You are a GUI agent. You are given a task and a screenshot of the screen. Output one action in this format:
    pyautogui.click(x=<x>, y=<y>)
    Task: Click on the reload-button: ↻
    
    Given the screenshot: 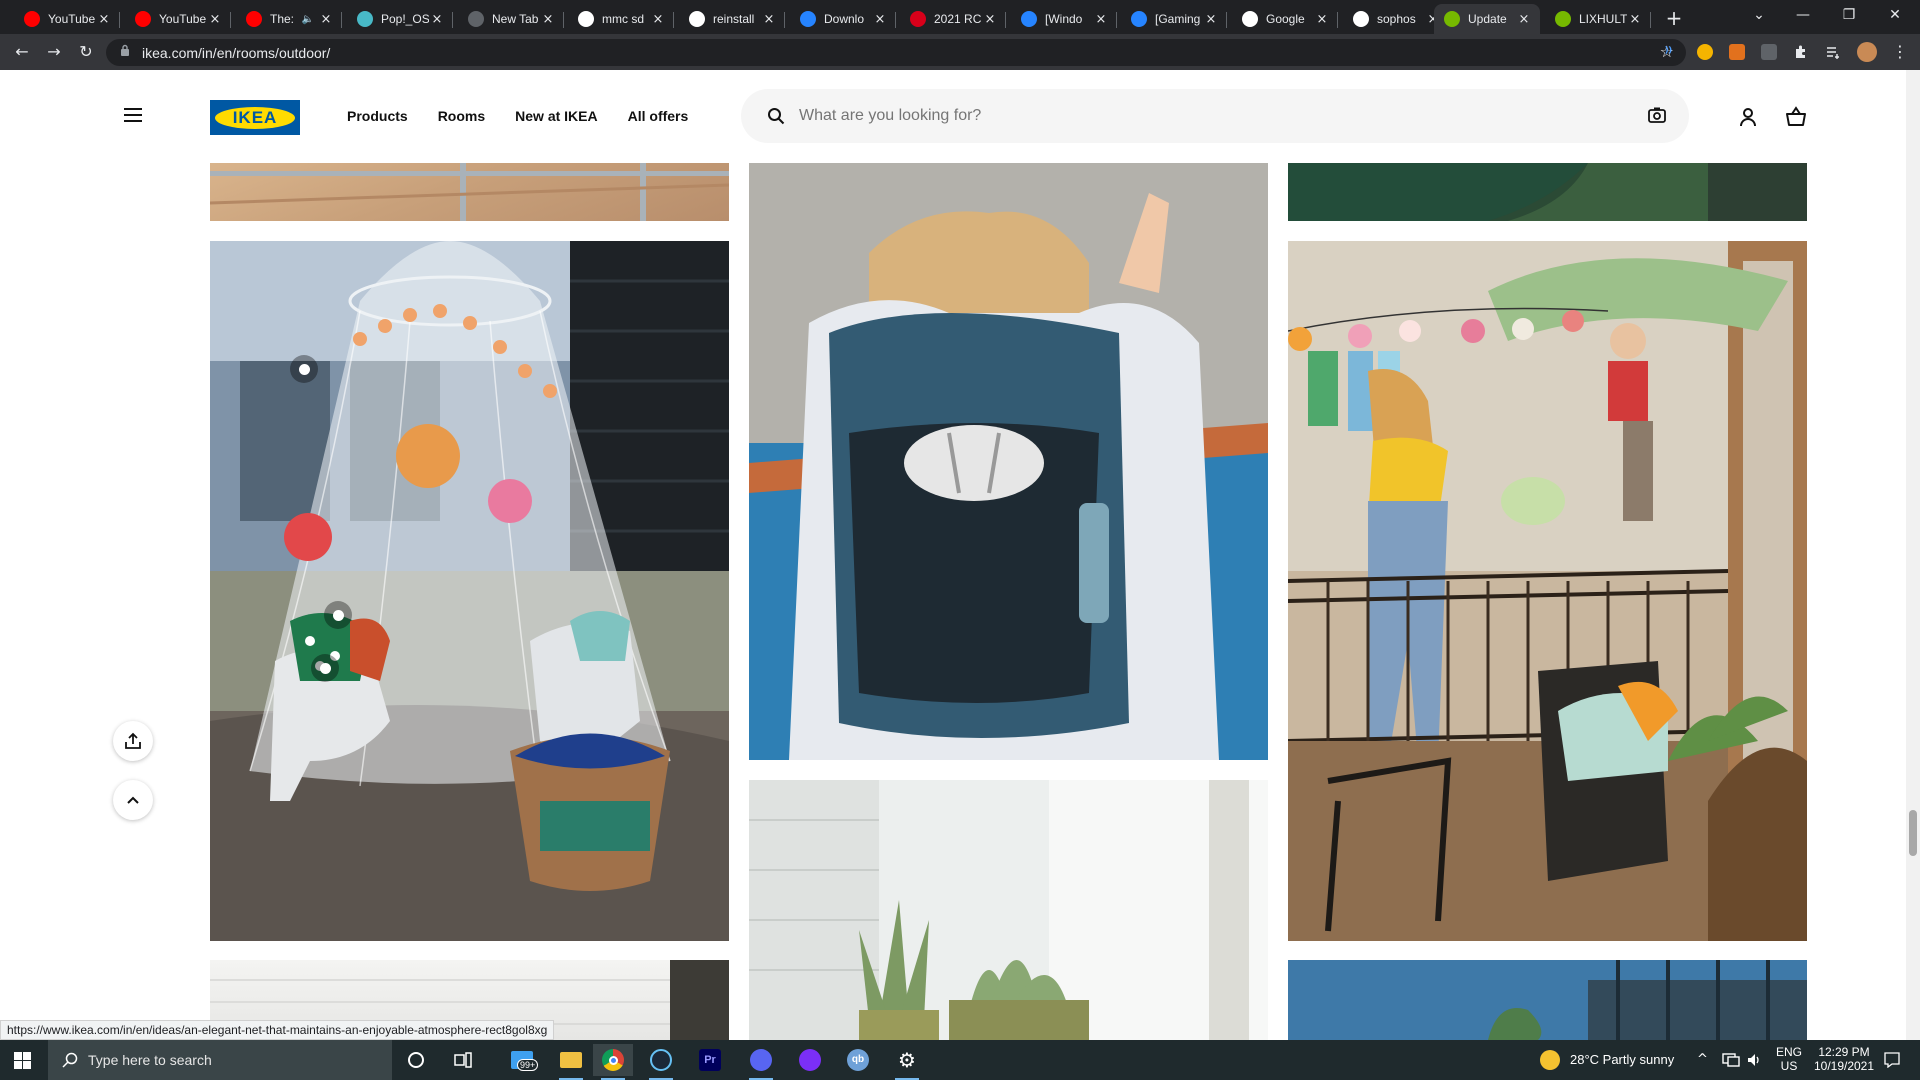 What is the action you would take?
    pyautogui.click(x=86, y=52)
    